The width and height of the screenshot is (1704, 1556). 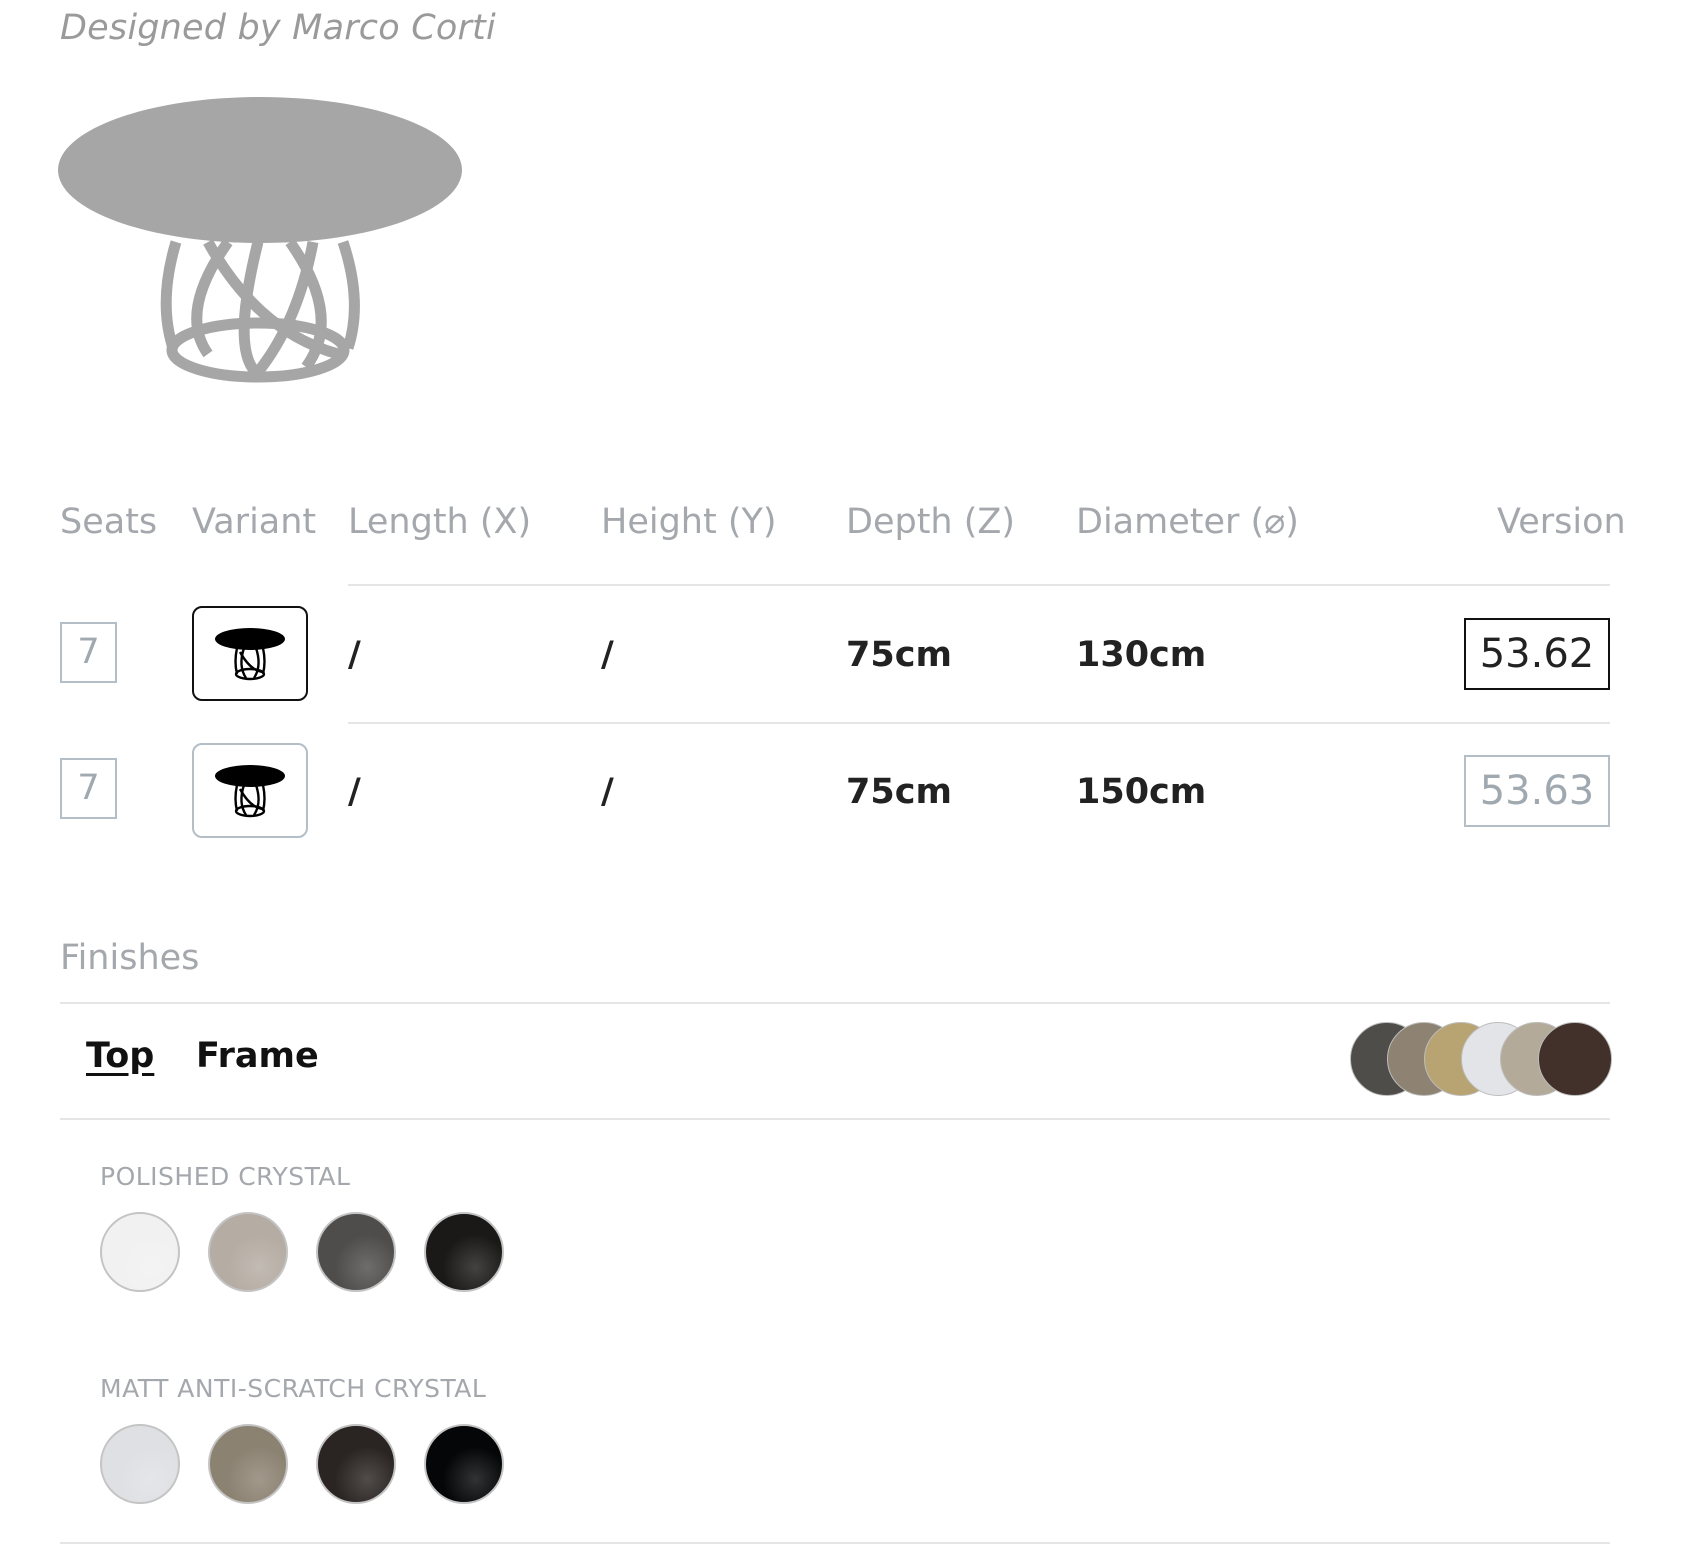 I want to click on version-button: 53.63, so click(x=1537, y=791).